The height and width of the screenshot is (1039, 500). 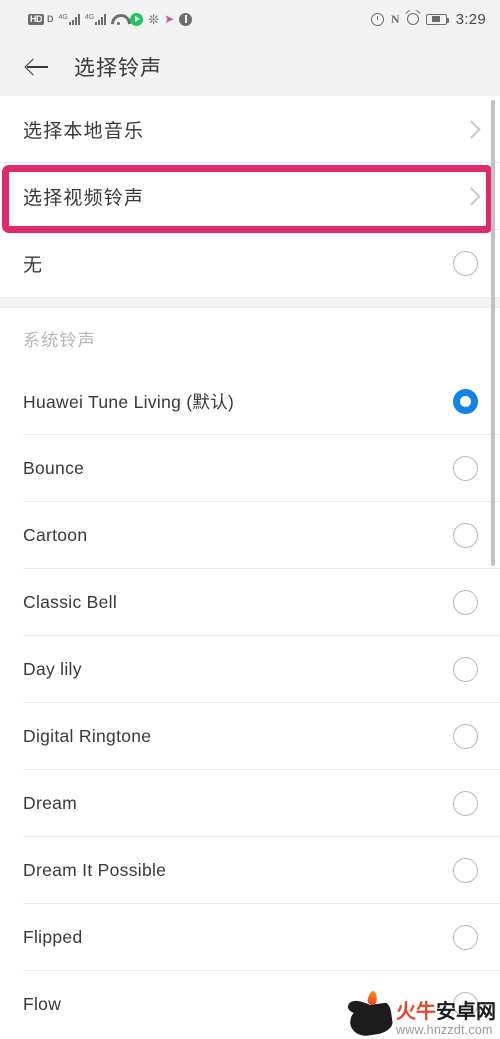 What do you see at coordinates (437, 19) in the screenshot?
I see `battery-icon` at bounding box center [437, 19].